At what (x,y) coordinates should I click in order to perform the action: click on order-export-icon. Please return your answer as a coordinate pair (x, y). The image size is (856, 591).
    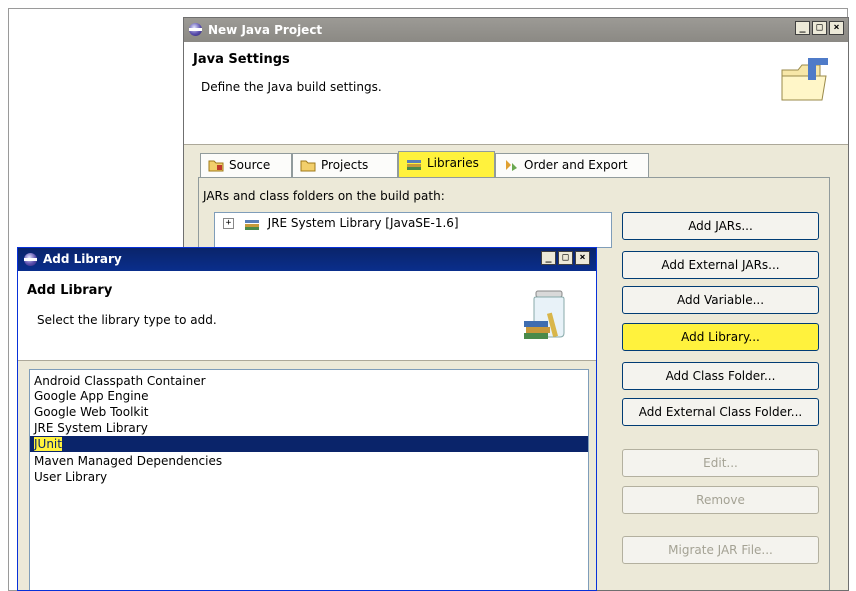
    Looking at the image, I should click on (511, 165).